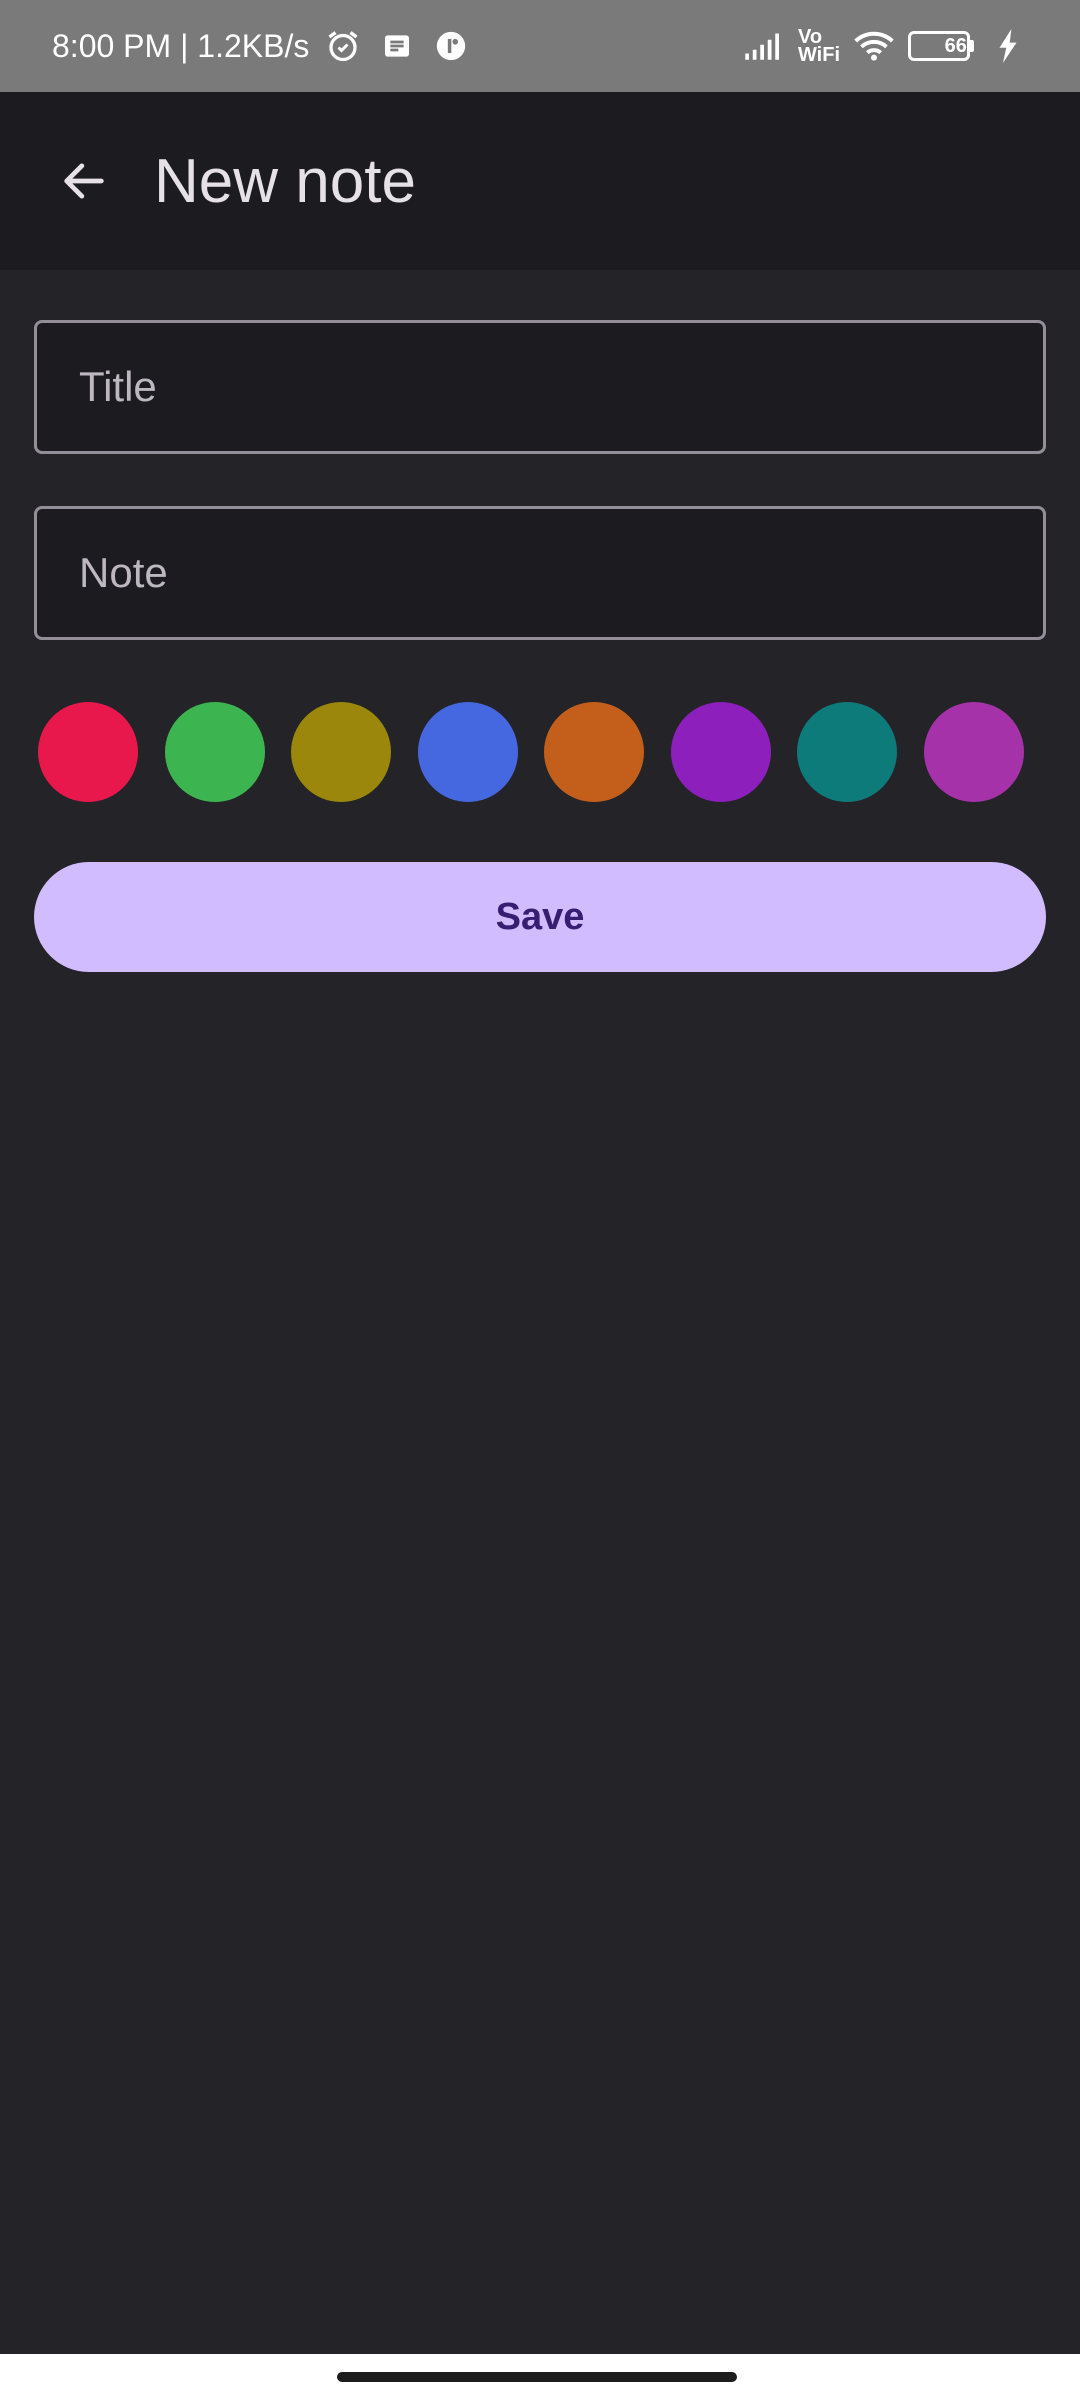 The width and height of the screenshot is (1080, 2400). What do you see at coordinates (1008, 46) in the screenshot?
I see `charging-icon` at bounding box center [1008, 46].